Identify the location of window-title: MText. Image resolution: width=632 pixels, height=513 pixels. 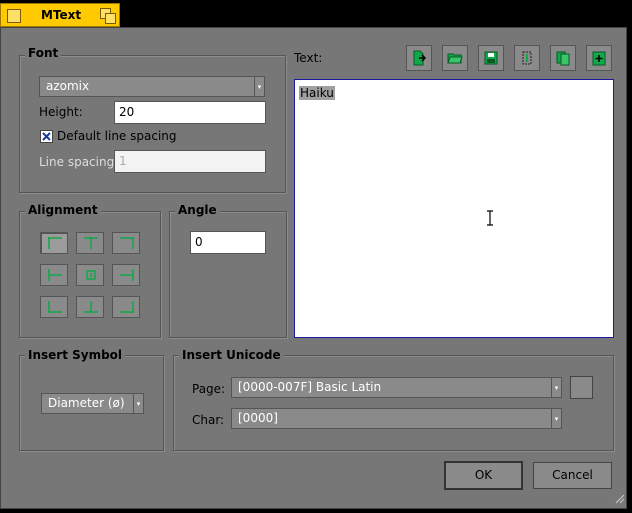
(61, 15).